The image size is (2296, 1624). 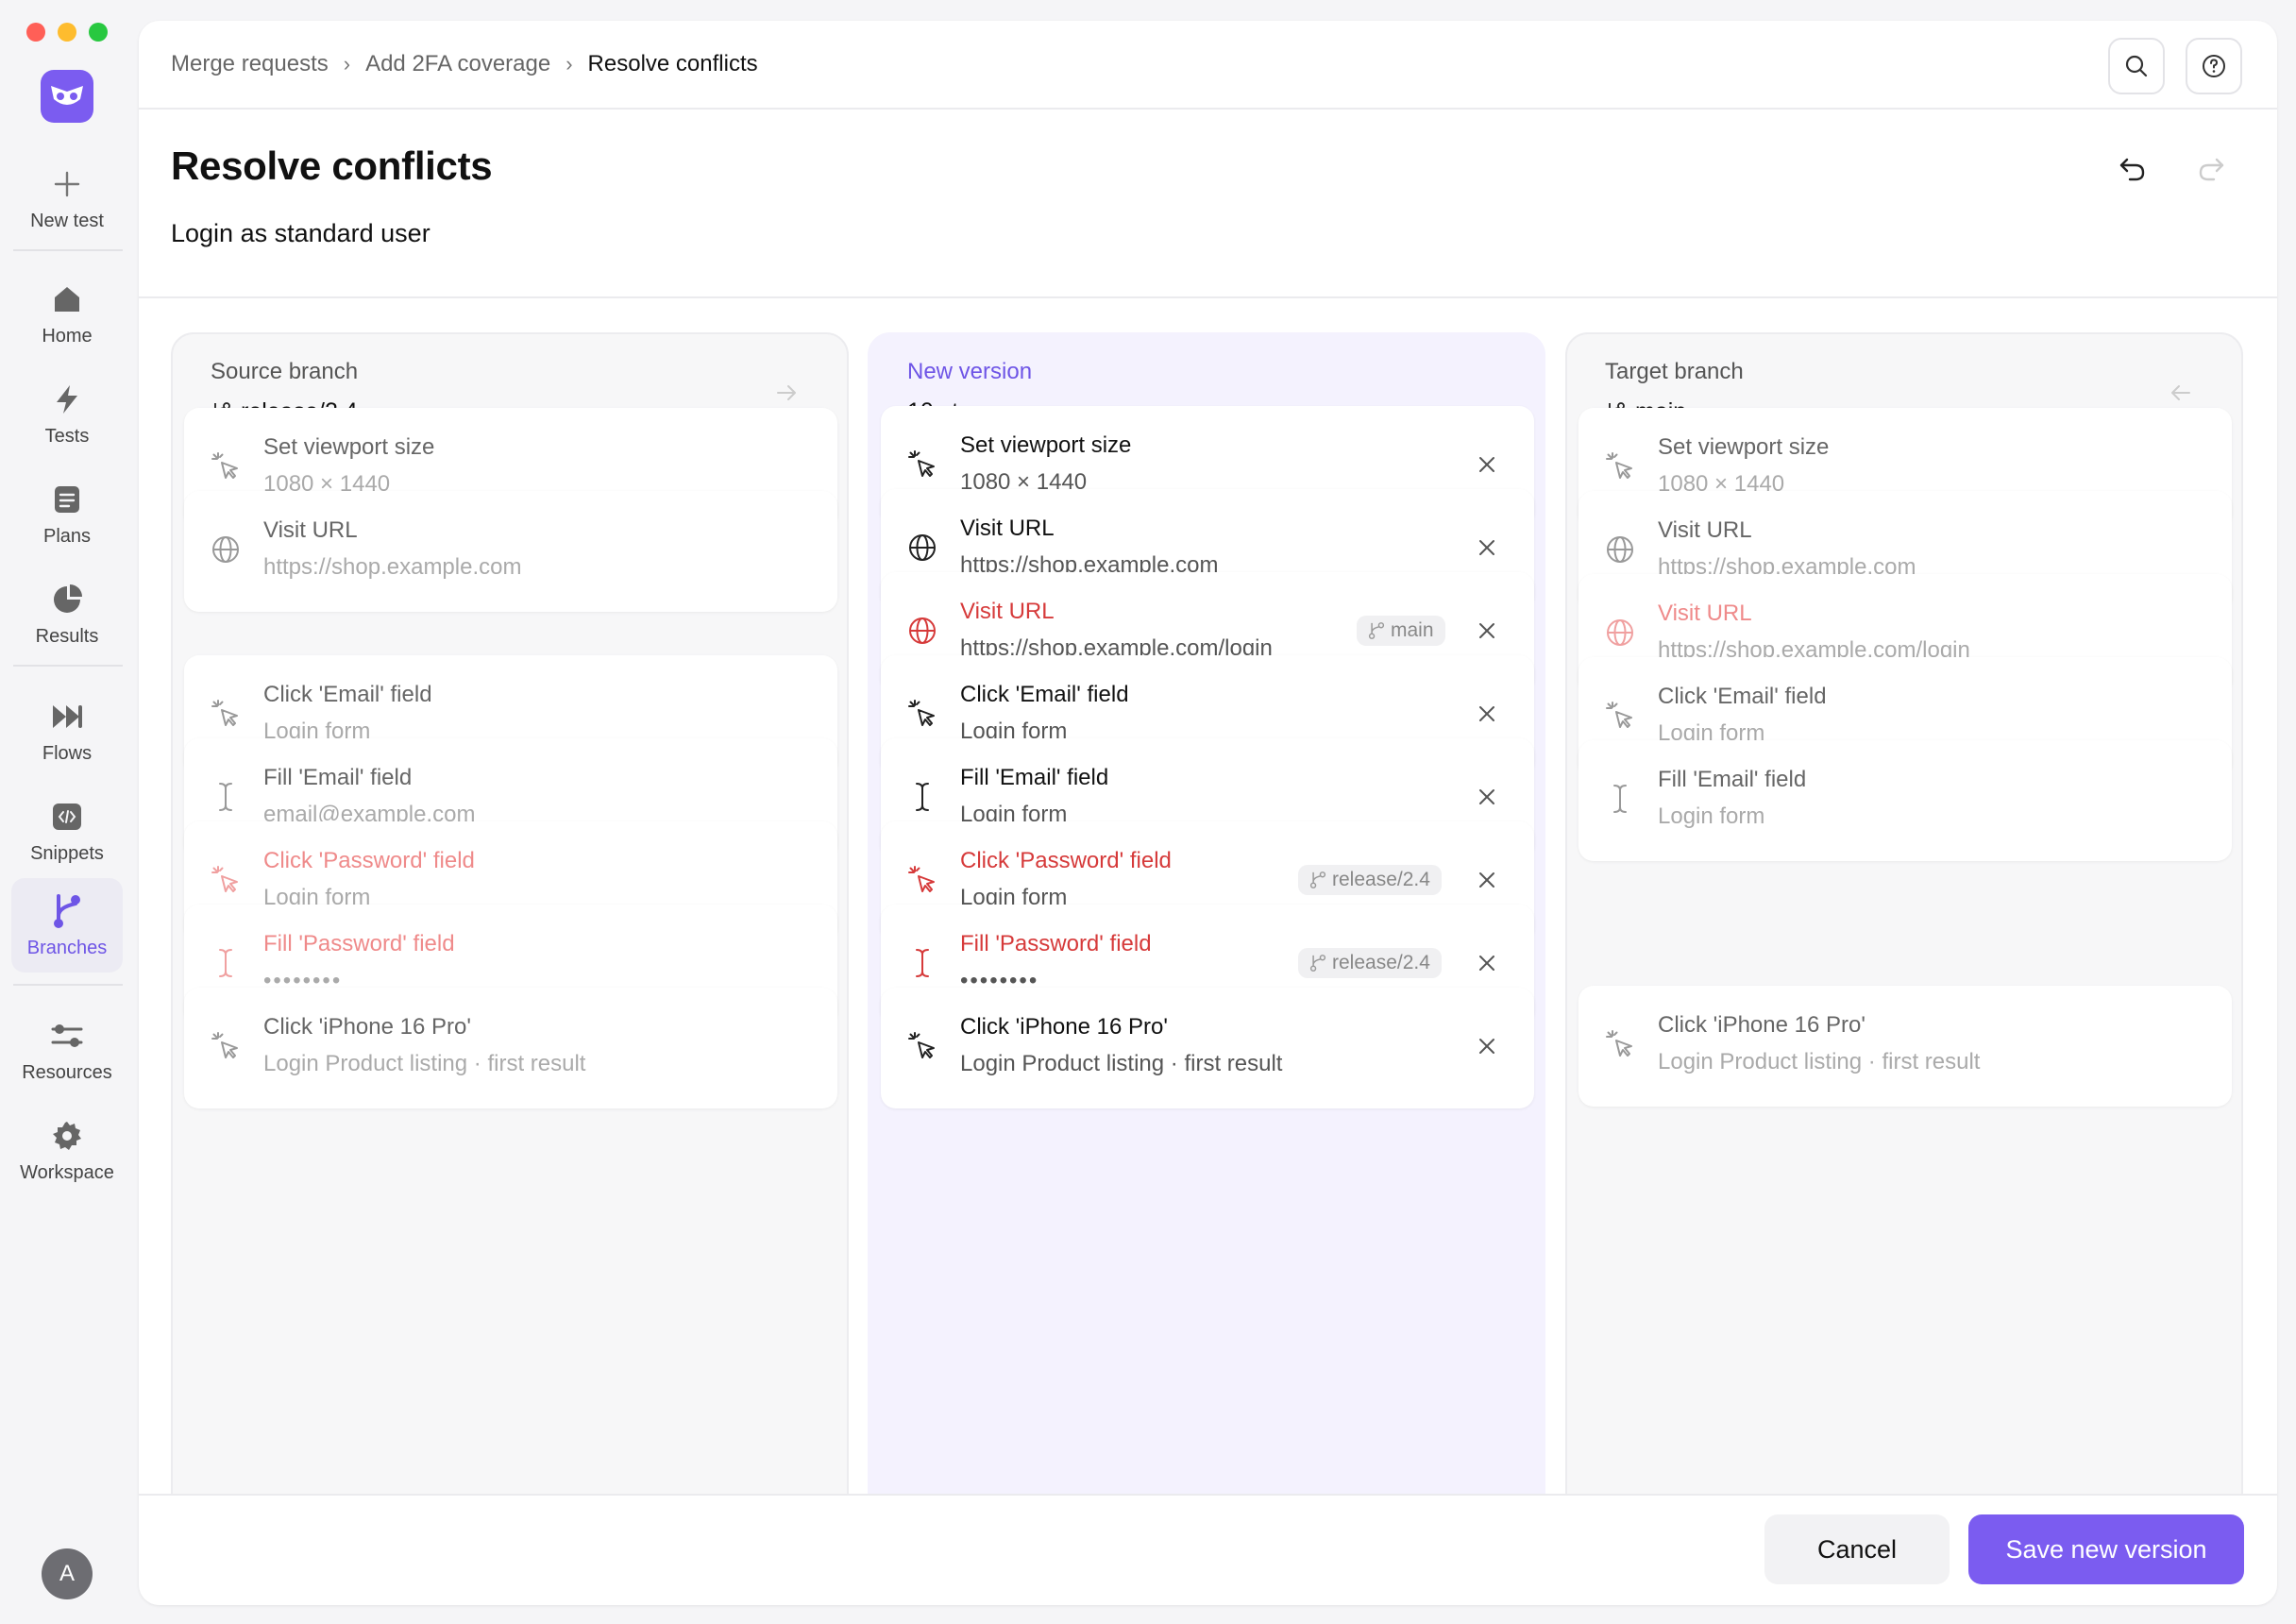 What do you see at coordinates (569, 64) in the screenshot?
I see `chevron-right-icon: ›` at bounding box center [569, 64].